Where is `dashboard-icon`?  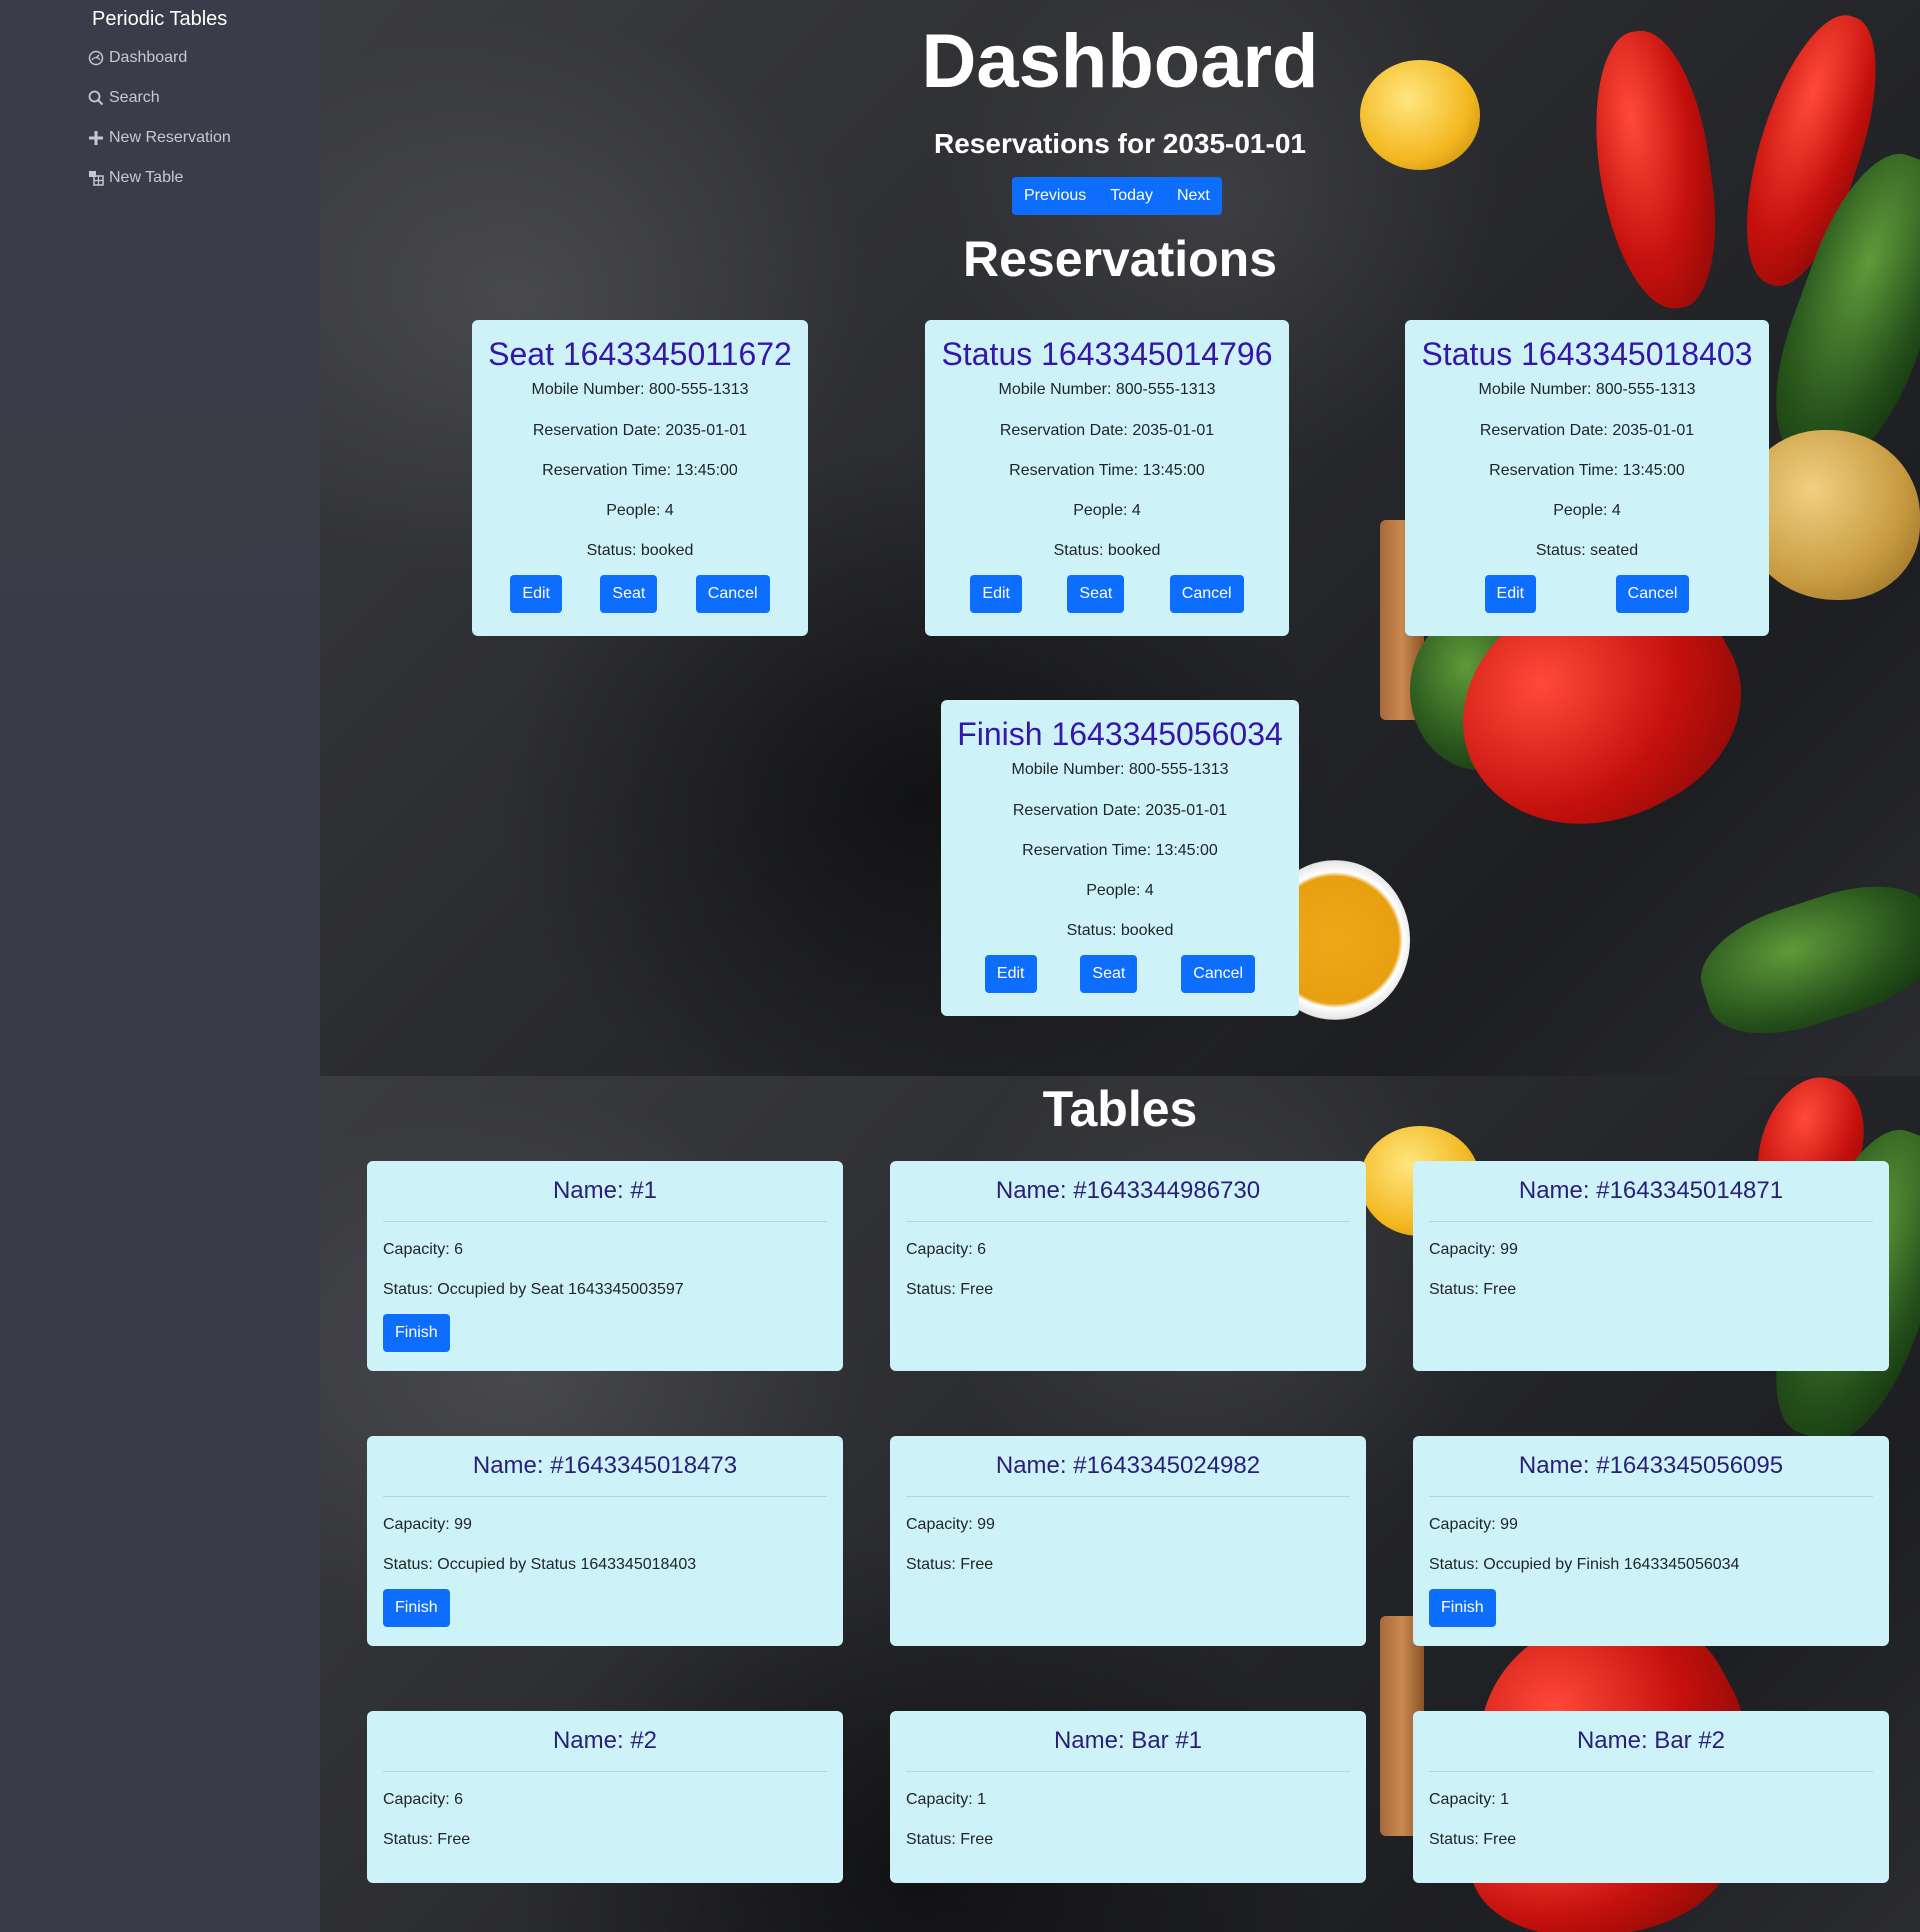 dashboard-icon is located at coordinates (96, 58).